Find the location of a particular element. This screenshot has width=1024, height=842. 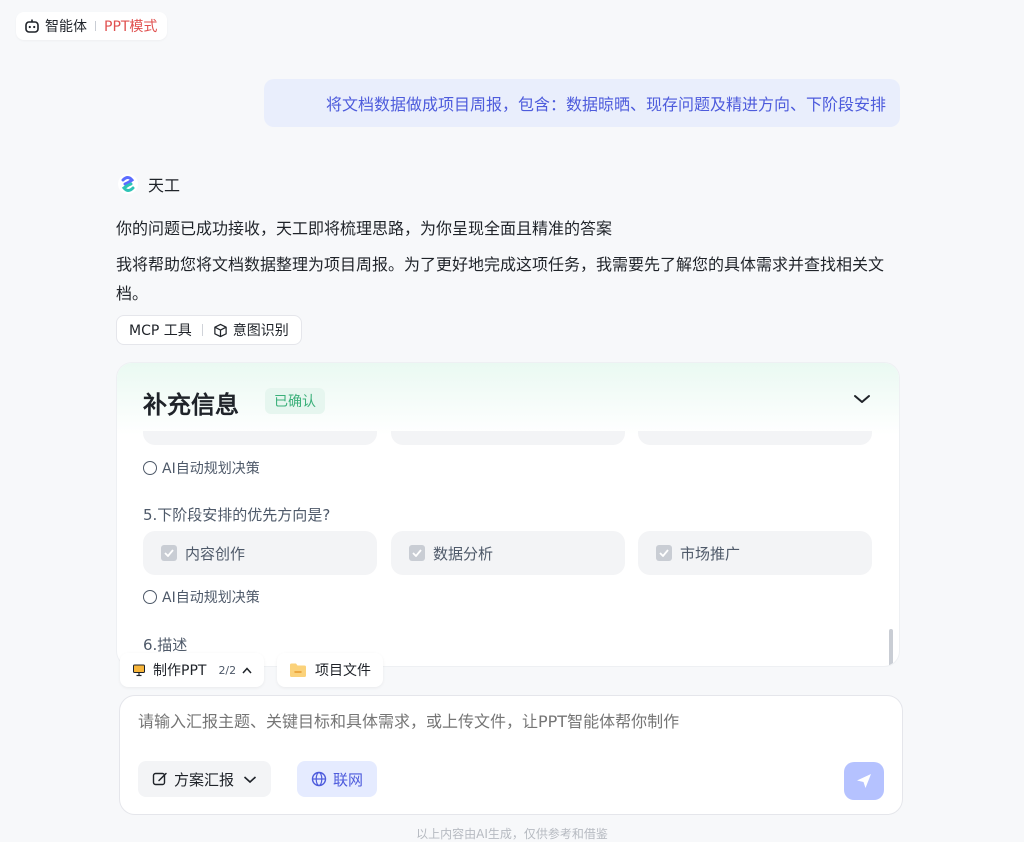

status-badge: 已确认 is located at coordinates (295, 401).